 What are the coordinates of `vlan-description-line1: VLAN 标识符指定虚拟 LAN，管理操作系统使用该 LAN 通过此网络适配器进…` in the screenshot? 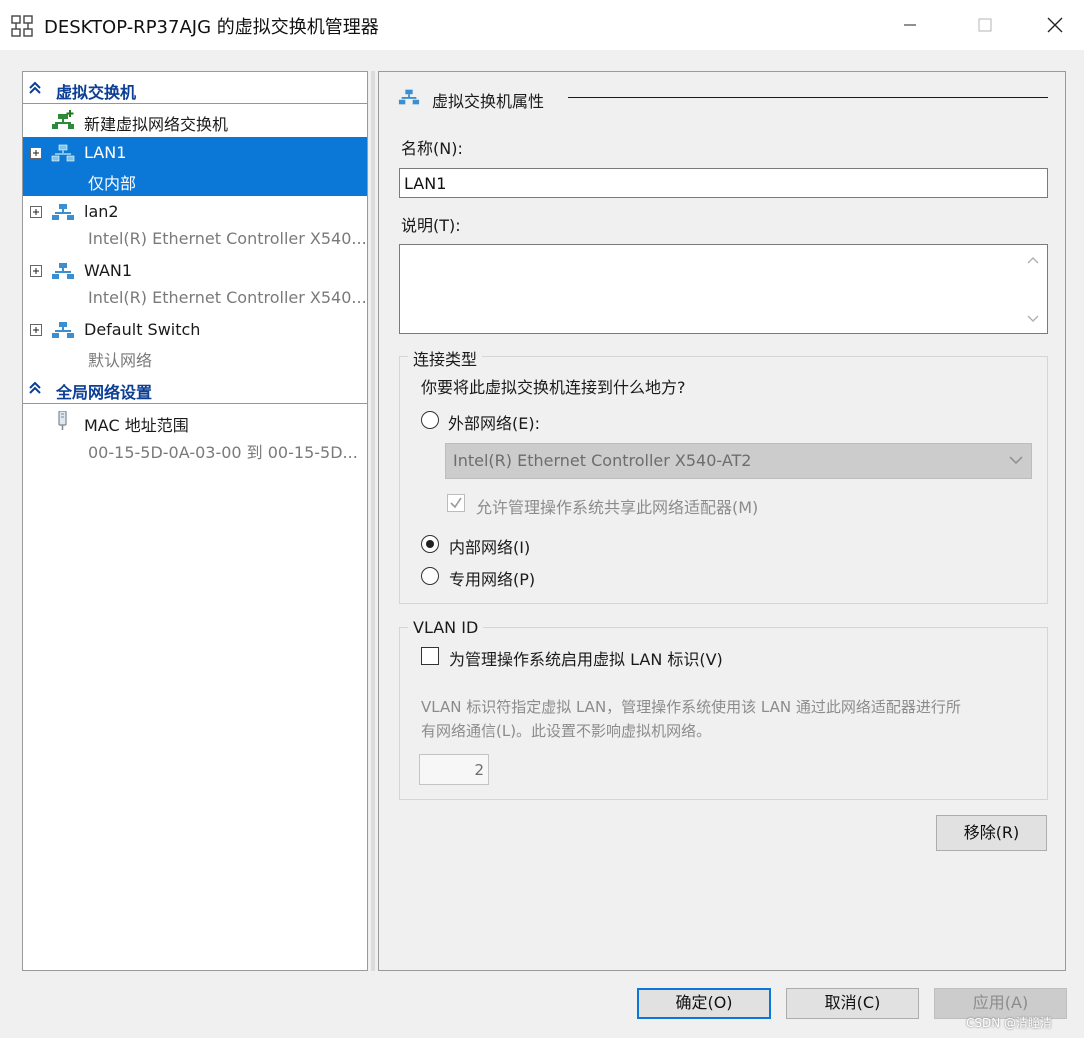 It's located at (691, 707).